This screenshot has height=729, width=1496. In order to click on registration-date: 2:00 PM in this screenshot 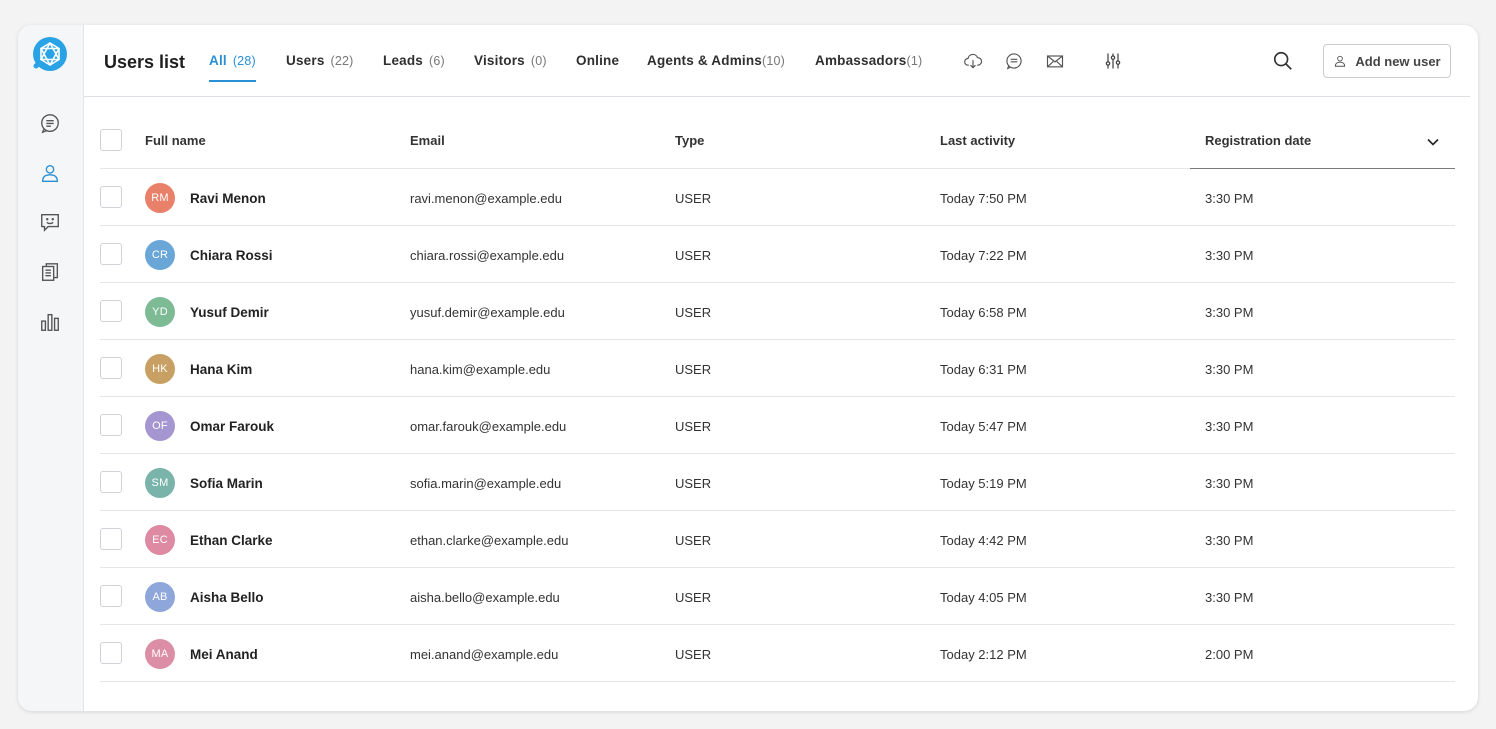, I will do `click(1229, 654)`.